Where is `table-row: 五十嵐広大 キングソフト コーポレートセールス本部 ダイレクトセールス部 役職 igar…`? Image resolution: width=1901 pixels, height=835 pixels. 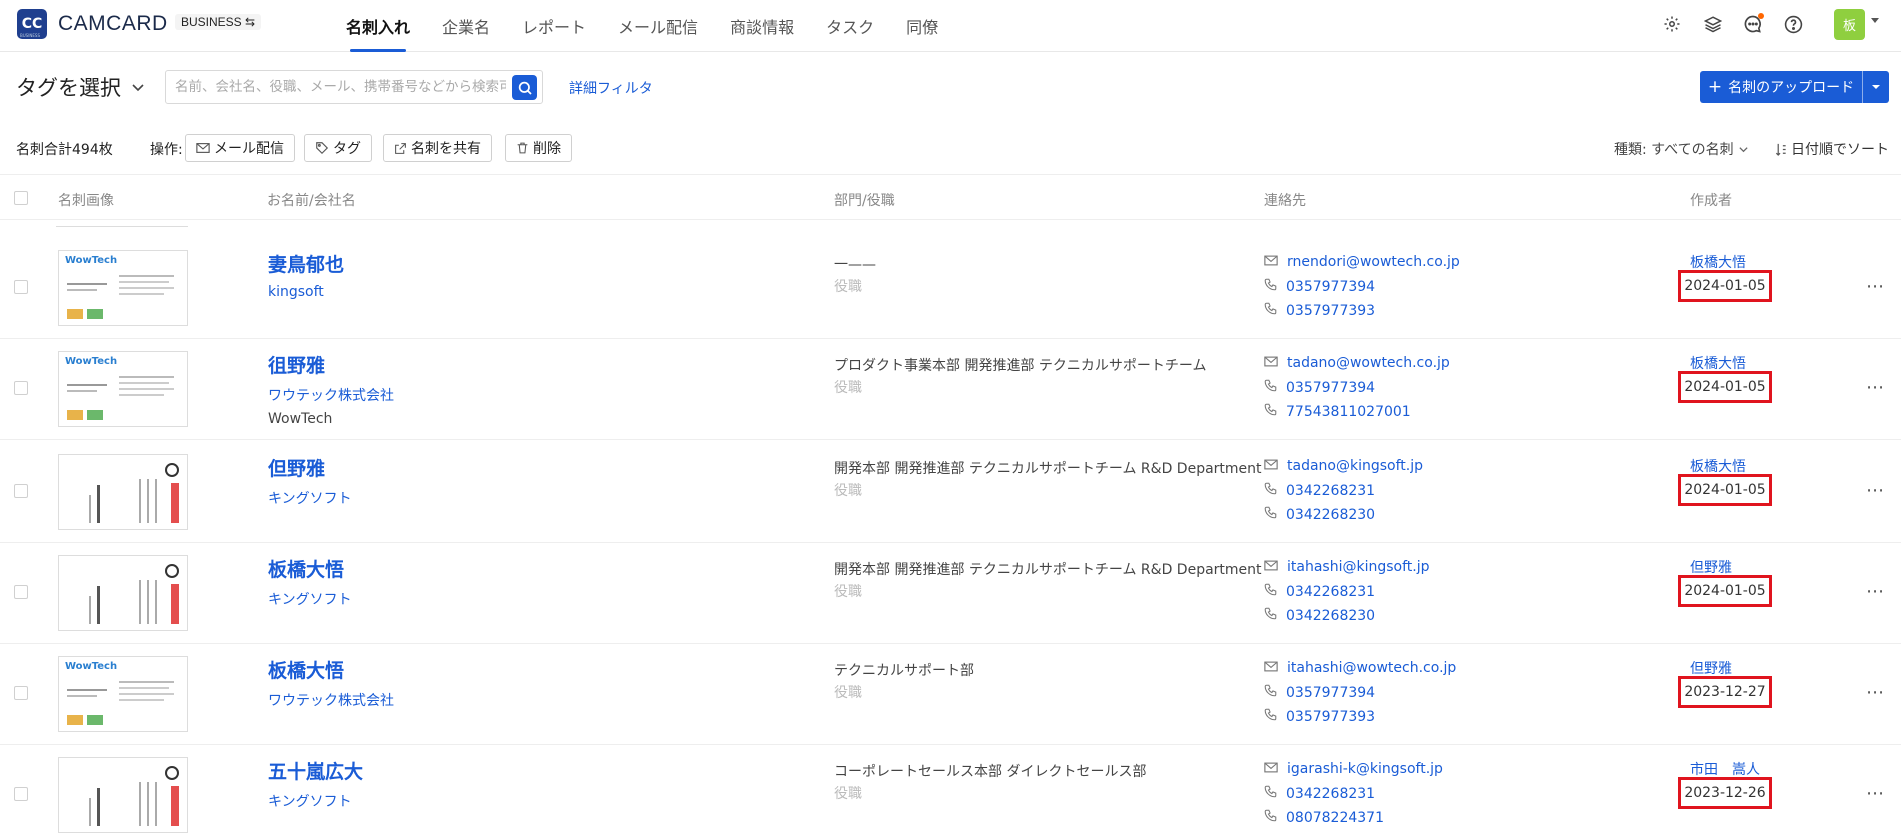
table-row: 五十嵐広大 キングソフト コーポレートセールス本部 ダイレクトセールス部 役職 igar… is located at coordinates (950, 790).